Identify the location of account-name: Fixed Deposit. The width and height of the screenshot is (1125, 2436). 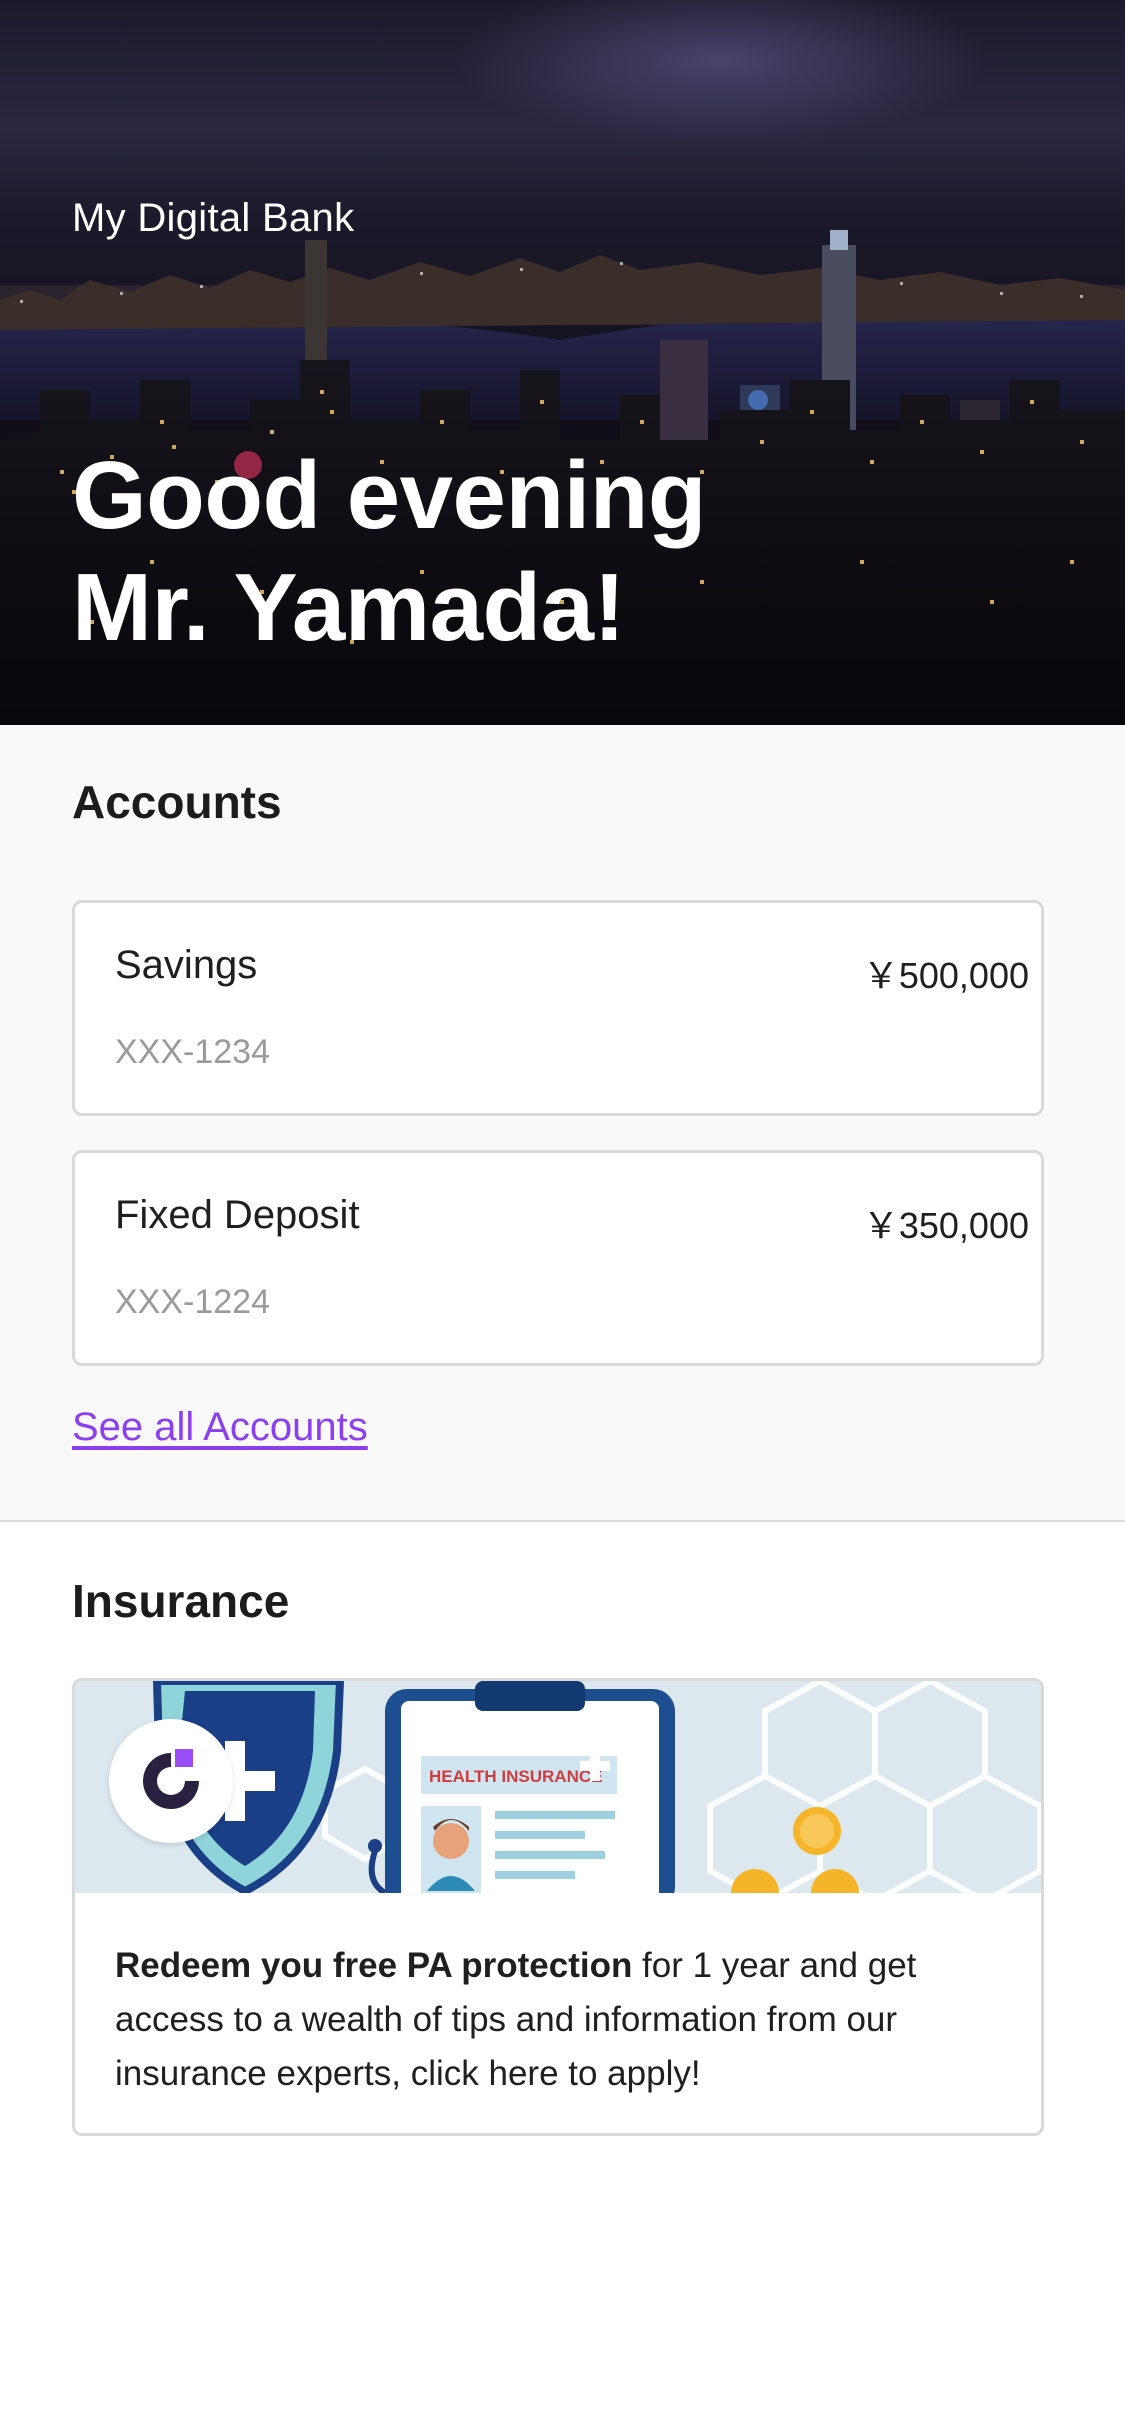
(237, 1215).